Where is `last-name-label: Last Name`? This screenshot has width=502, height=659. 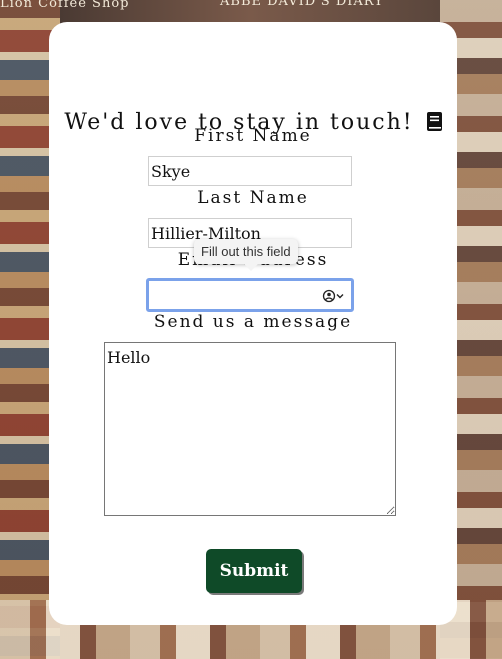 last-name-label: Last Name is located at coordinates (253, 198).